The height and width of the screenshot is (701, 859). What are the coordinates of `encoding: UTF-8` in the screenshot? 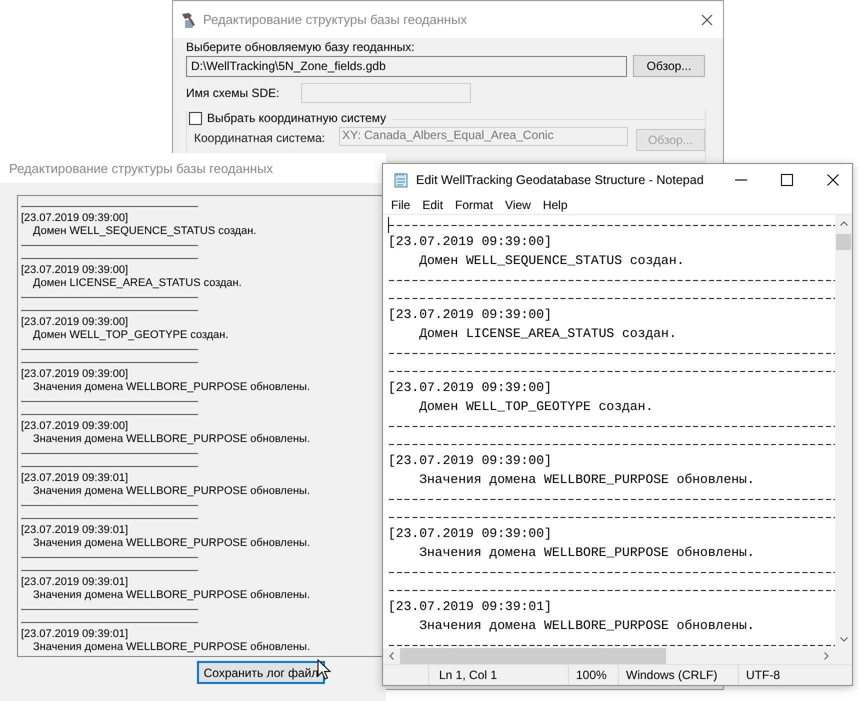 It's located at (795, 675).